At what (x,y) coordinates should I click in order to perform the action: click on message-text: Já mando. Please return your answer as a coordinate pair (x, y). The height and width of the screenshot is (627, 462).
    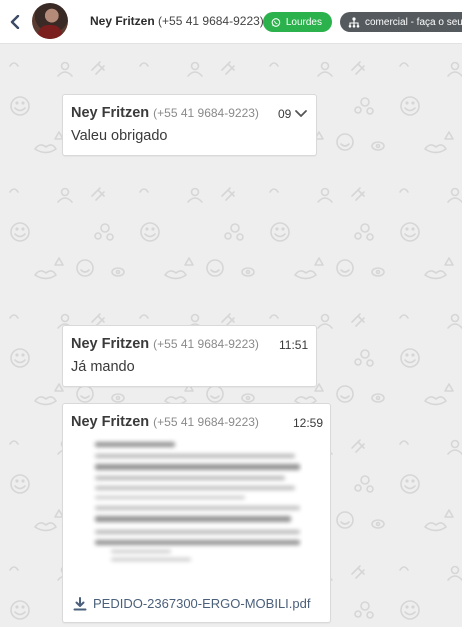
    Looking at the image, I should click on (103, 367).